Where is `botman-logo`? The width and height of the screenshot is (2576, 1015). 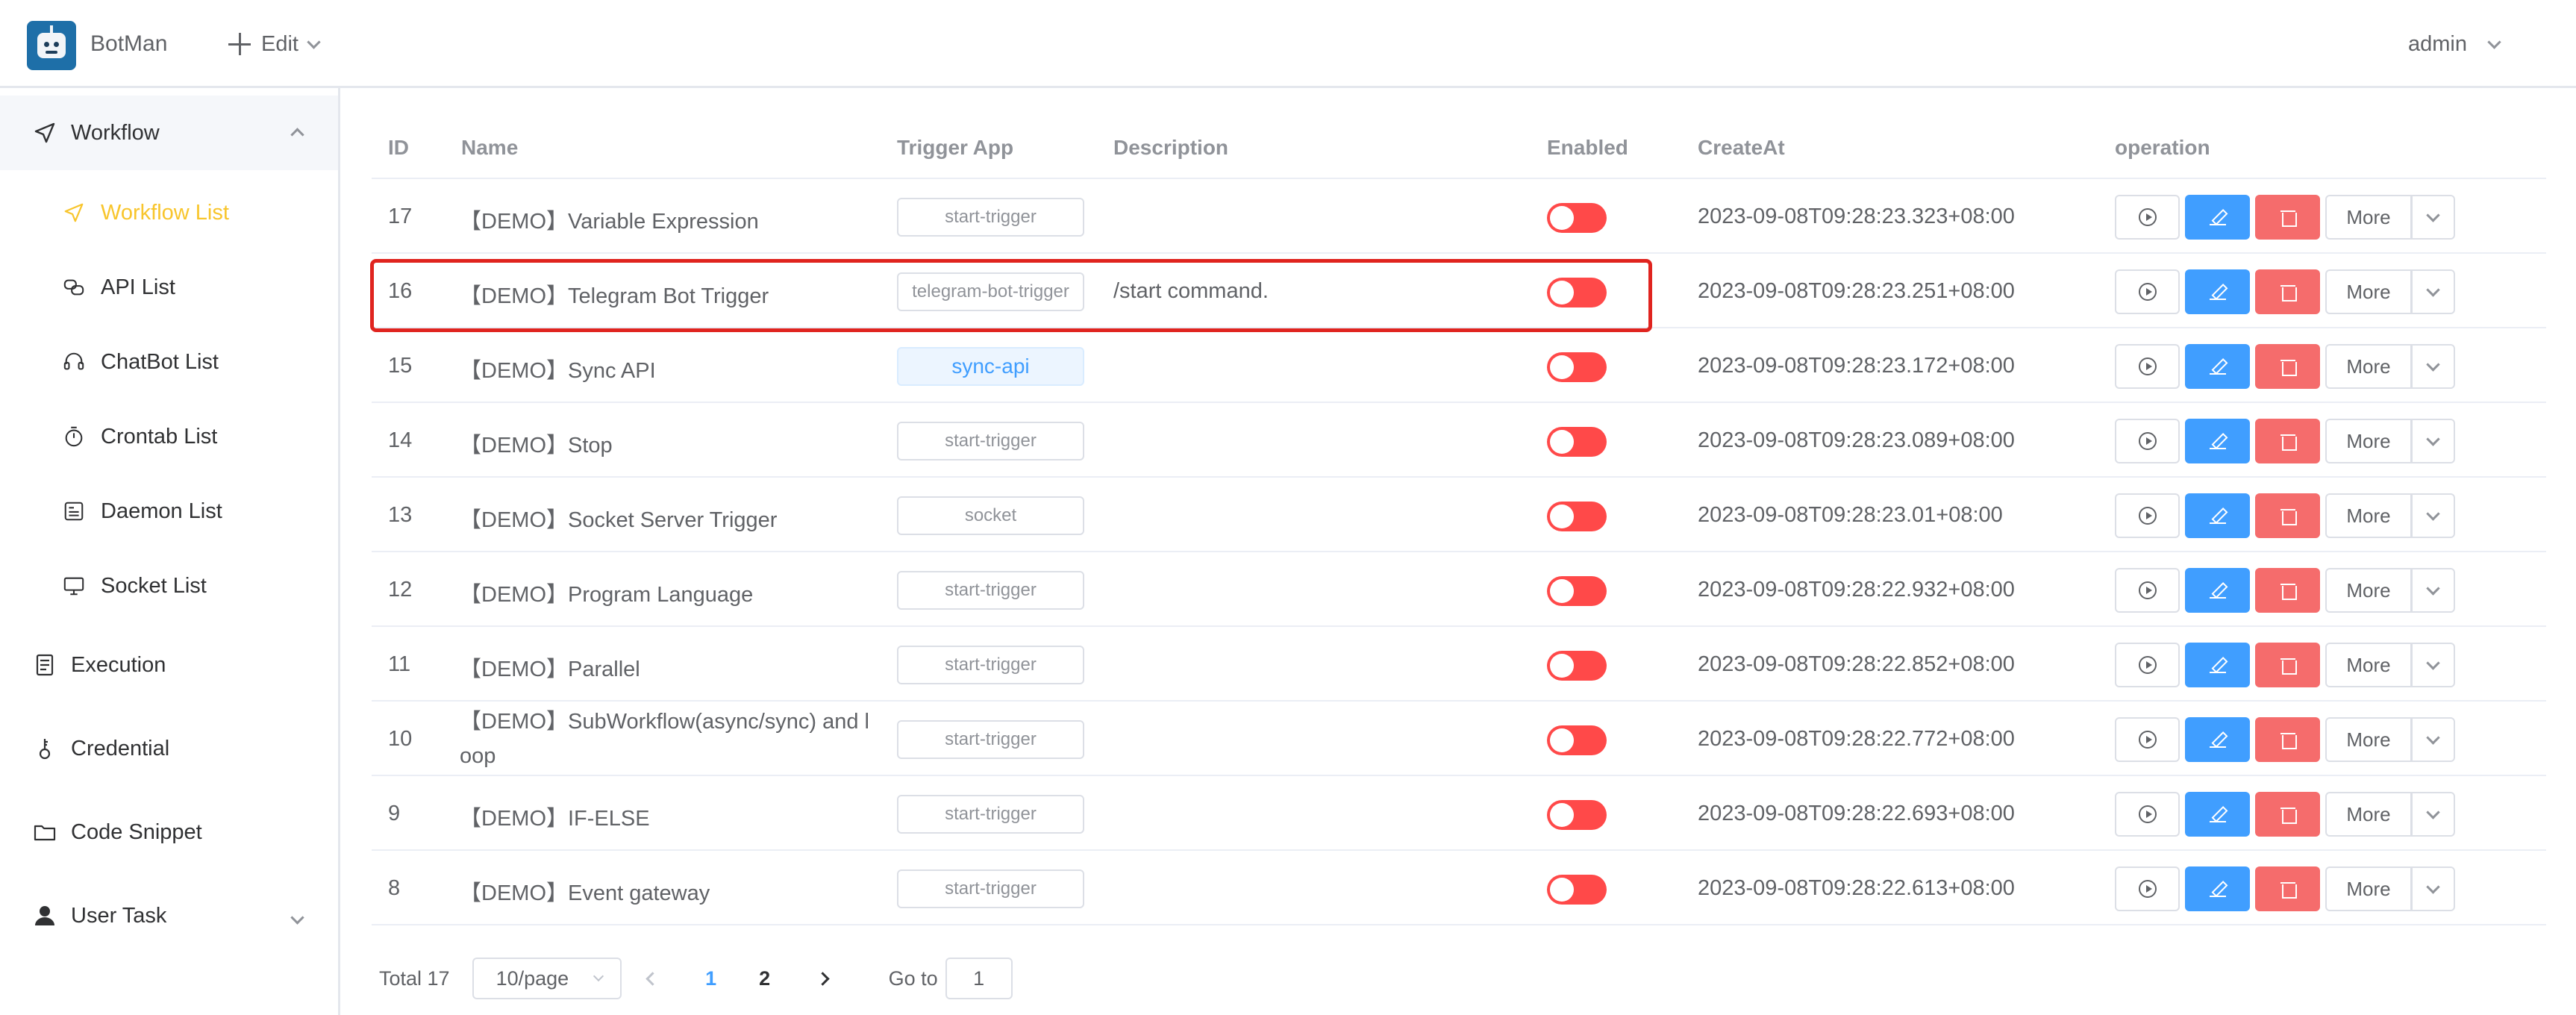
botman-logo is located at coordinates (51, 45).